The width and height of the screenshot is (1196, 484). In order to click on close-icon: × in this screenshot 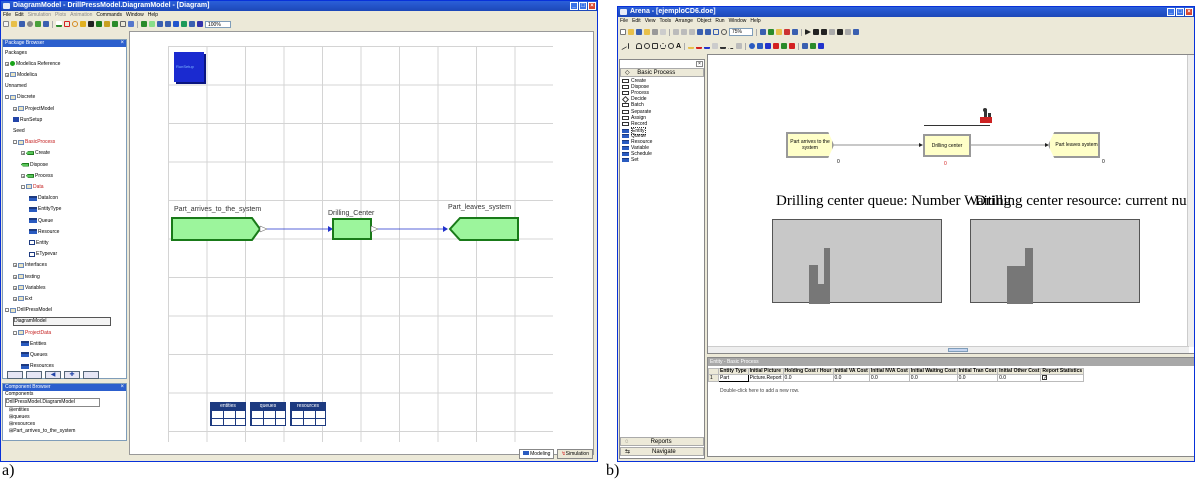, I will do `click(1189, 12)`.